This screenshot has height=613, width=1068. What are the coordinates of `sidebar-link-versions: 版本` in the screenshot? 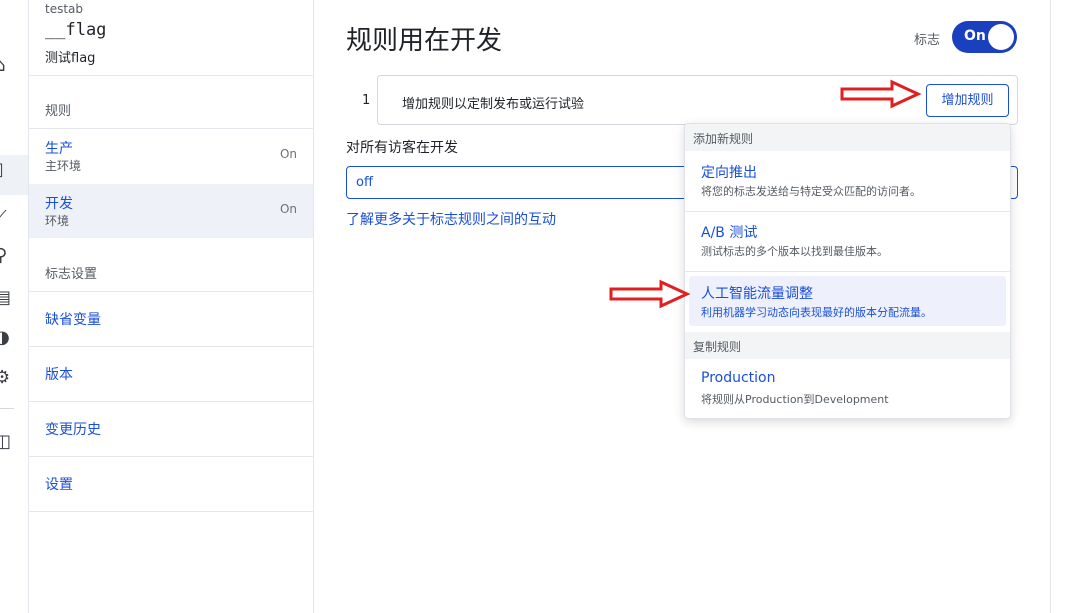 It's located at (171, 374).